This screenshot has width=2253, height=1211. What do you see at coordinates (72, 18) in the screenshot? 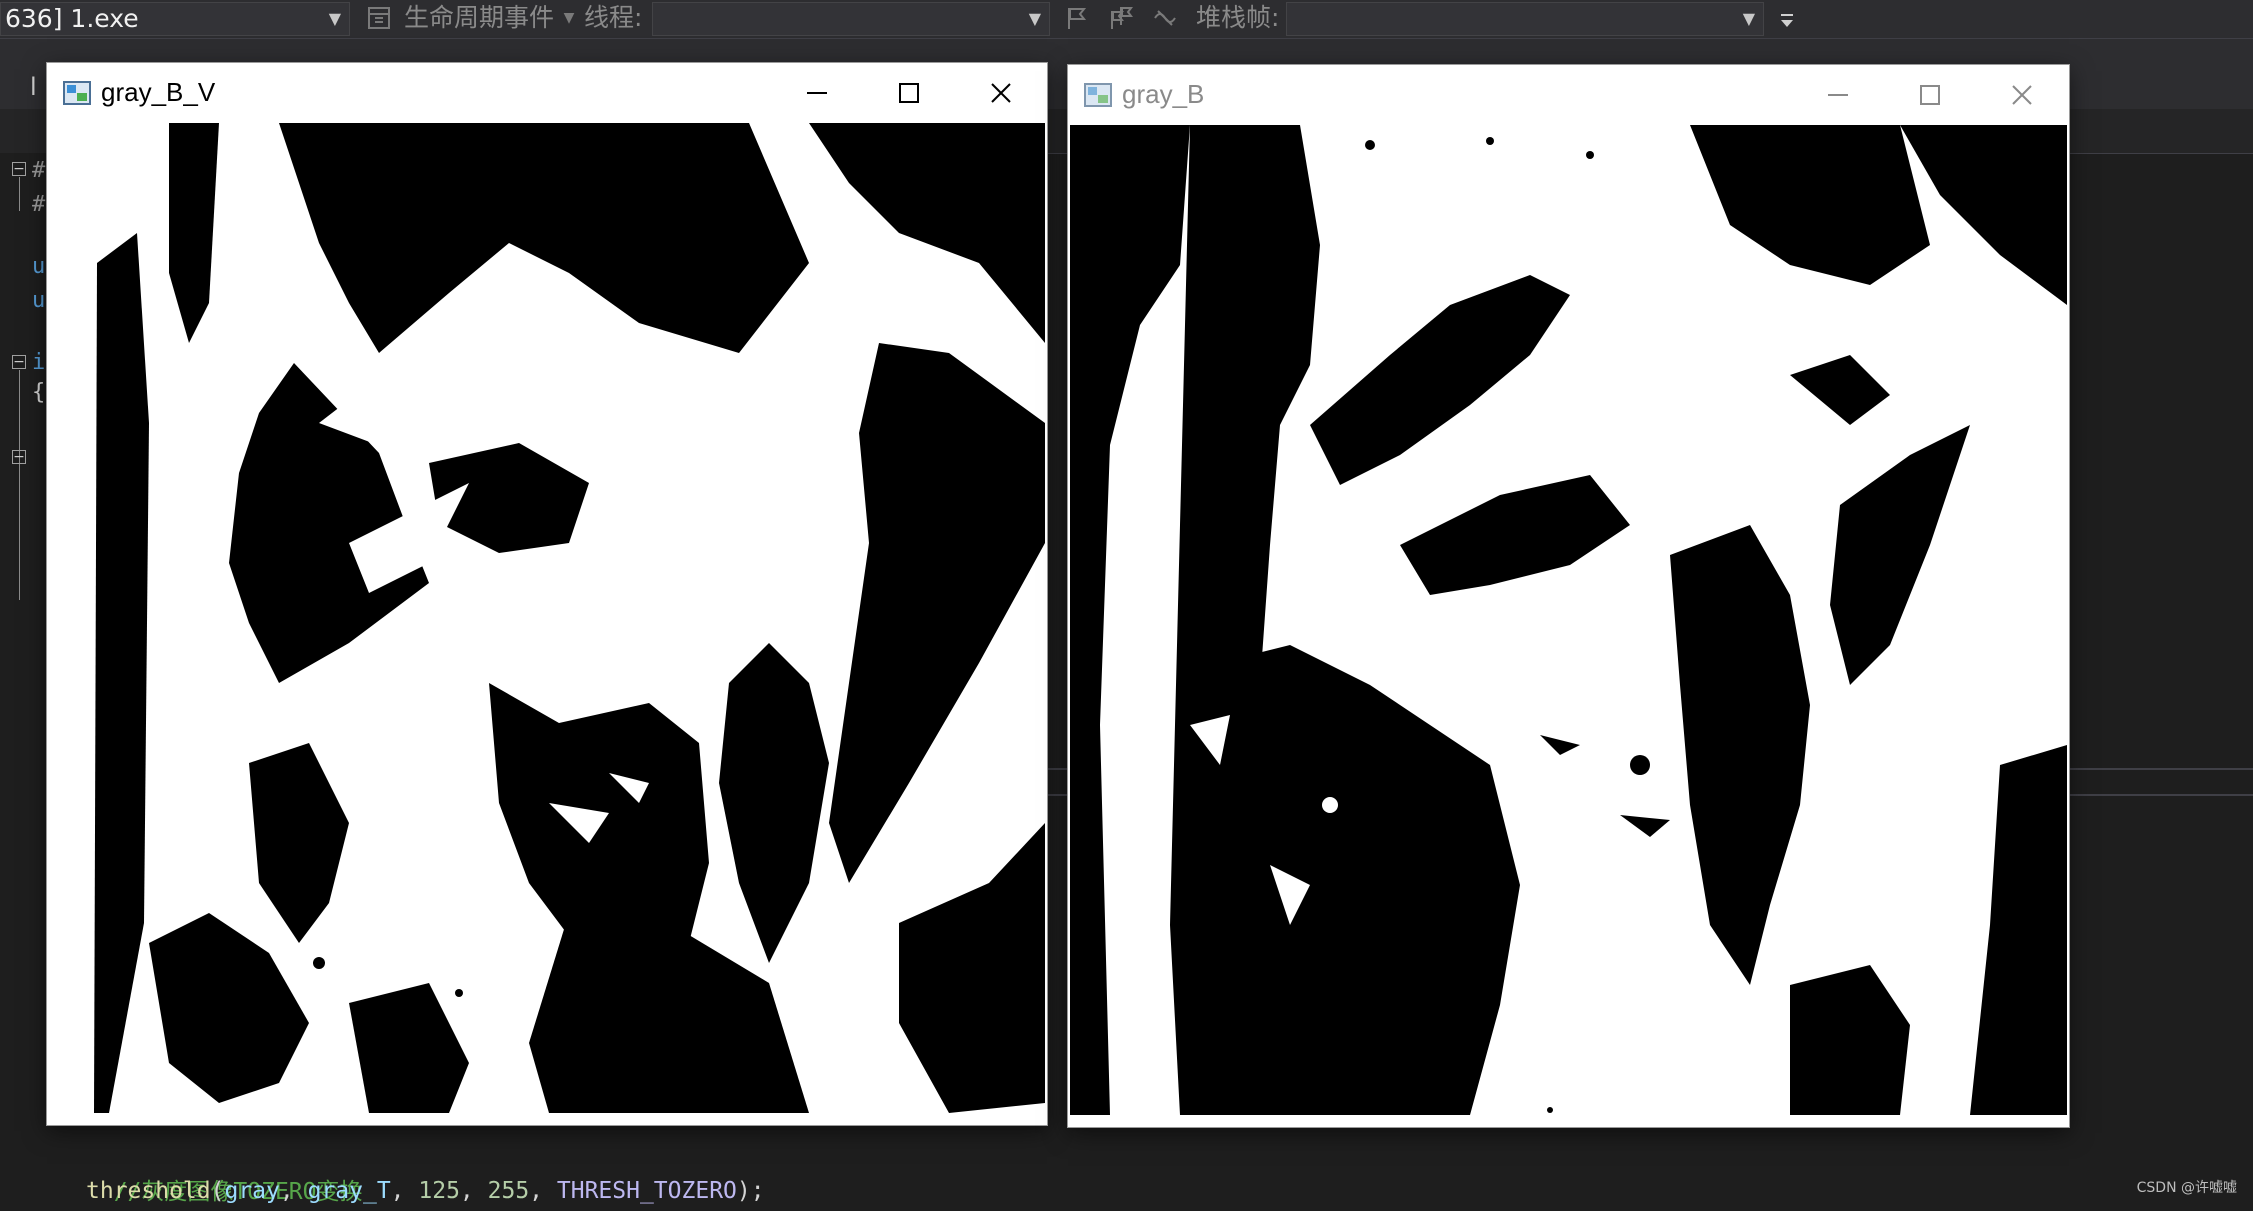
I see `process-combo-value: 636] 1.exe` at bounding box center [72, 18].